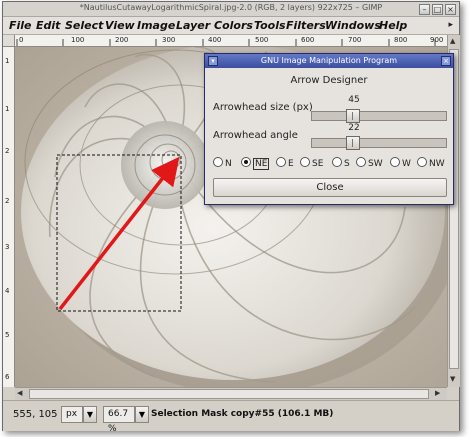 The image size is (474, 437). What do you see at coordinates (90, 414) in the screenshot?
I see `unit-dropdown-icon: ▼` at bounding box center [90, 414].